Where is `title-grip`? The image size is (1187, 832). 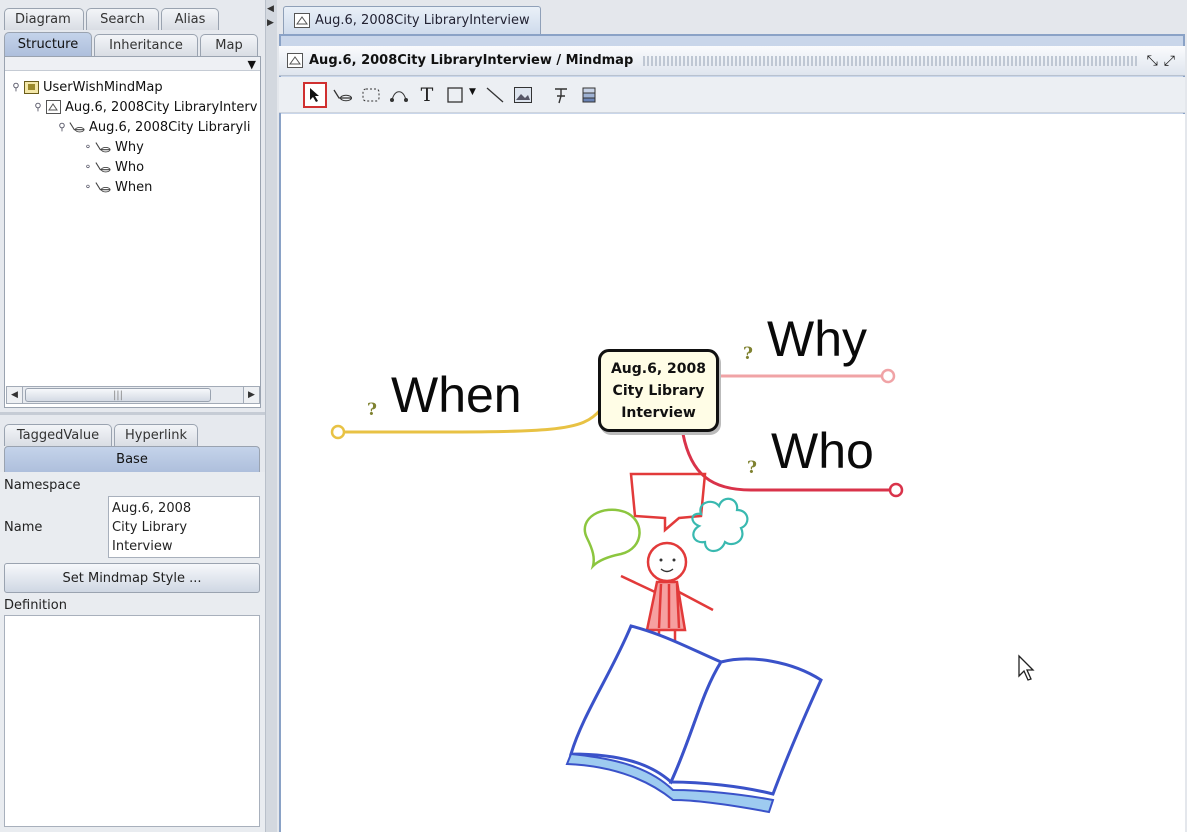 title-grip is located at coordinates (890, 60).